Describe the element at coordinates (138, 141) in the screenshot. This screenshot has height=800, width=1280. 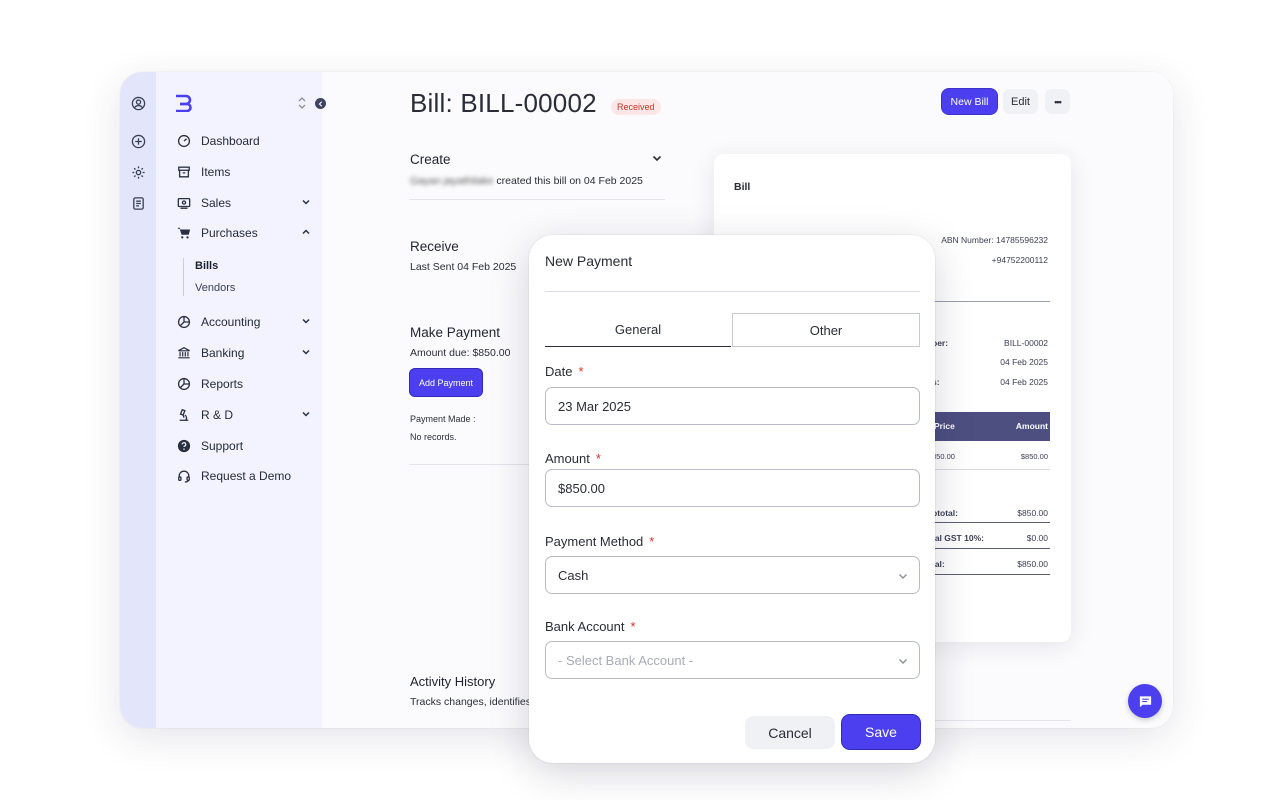
I see `add-circle-icon` at that location.